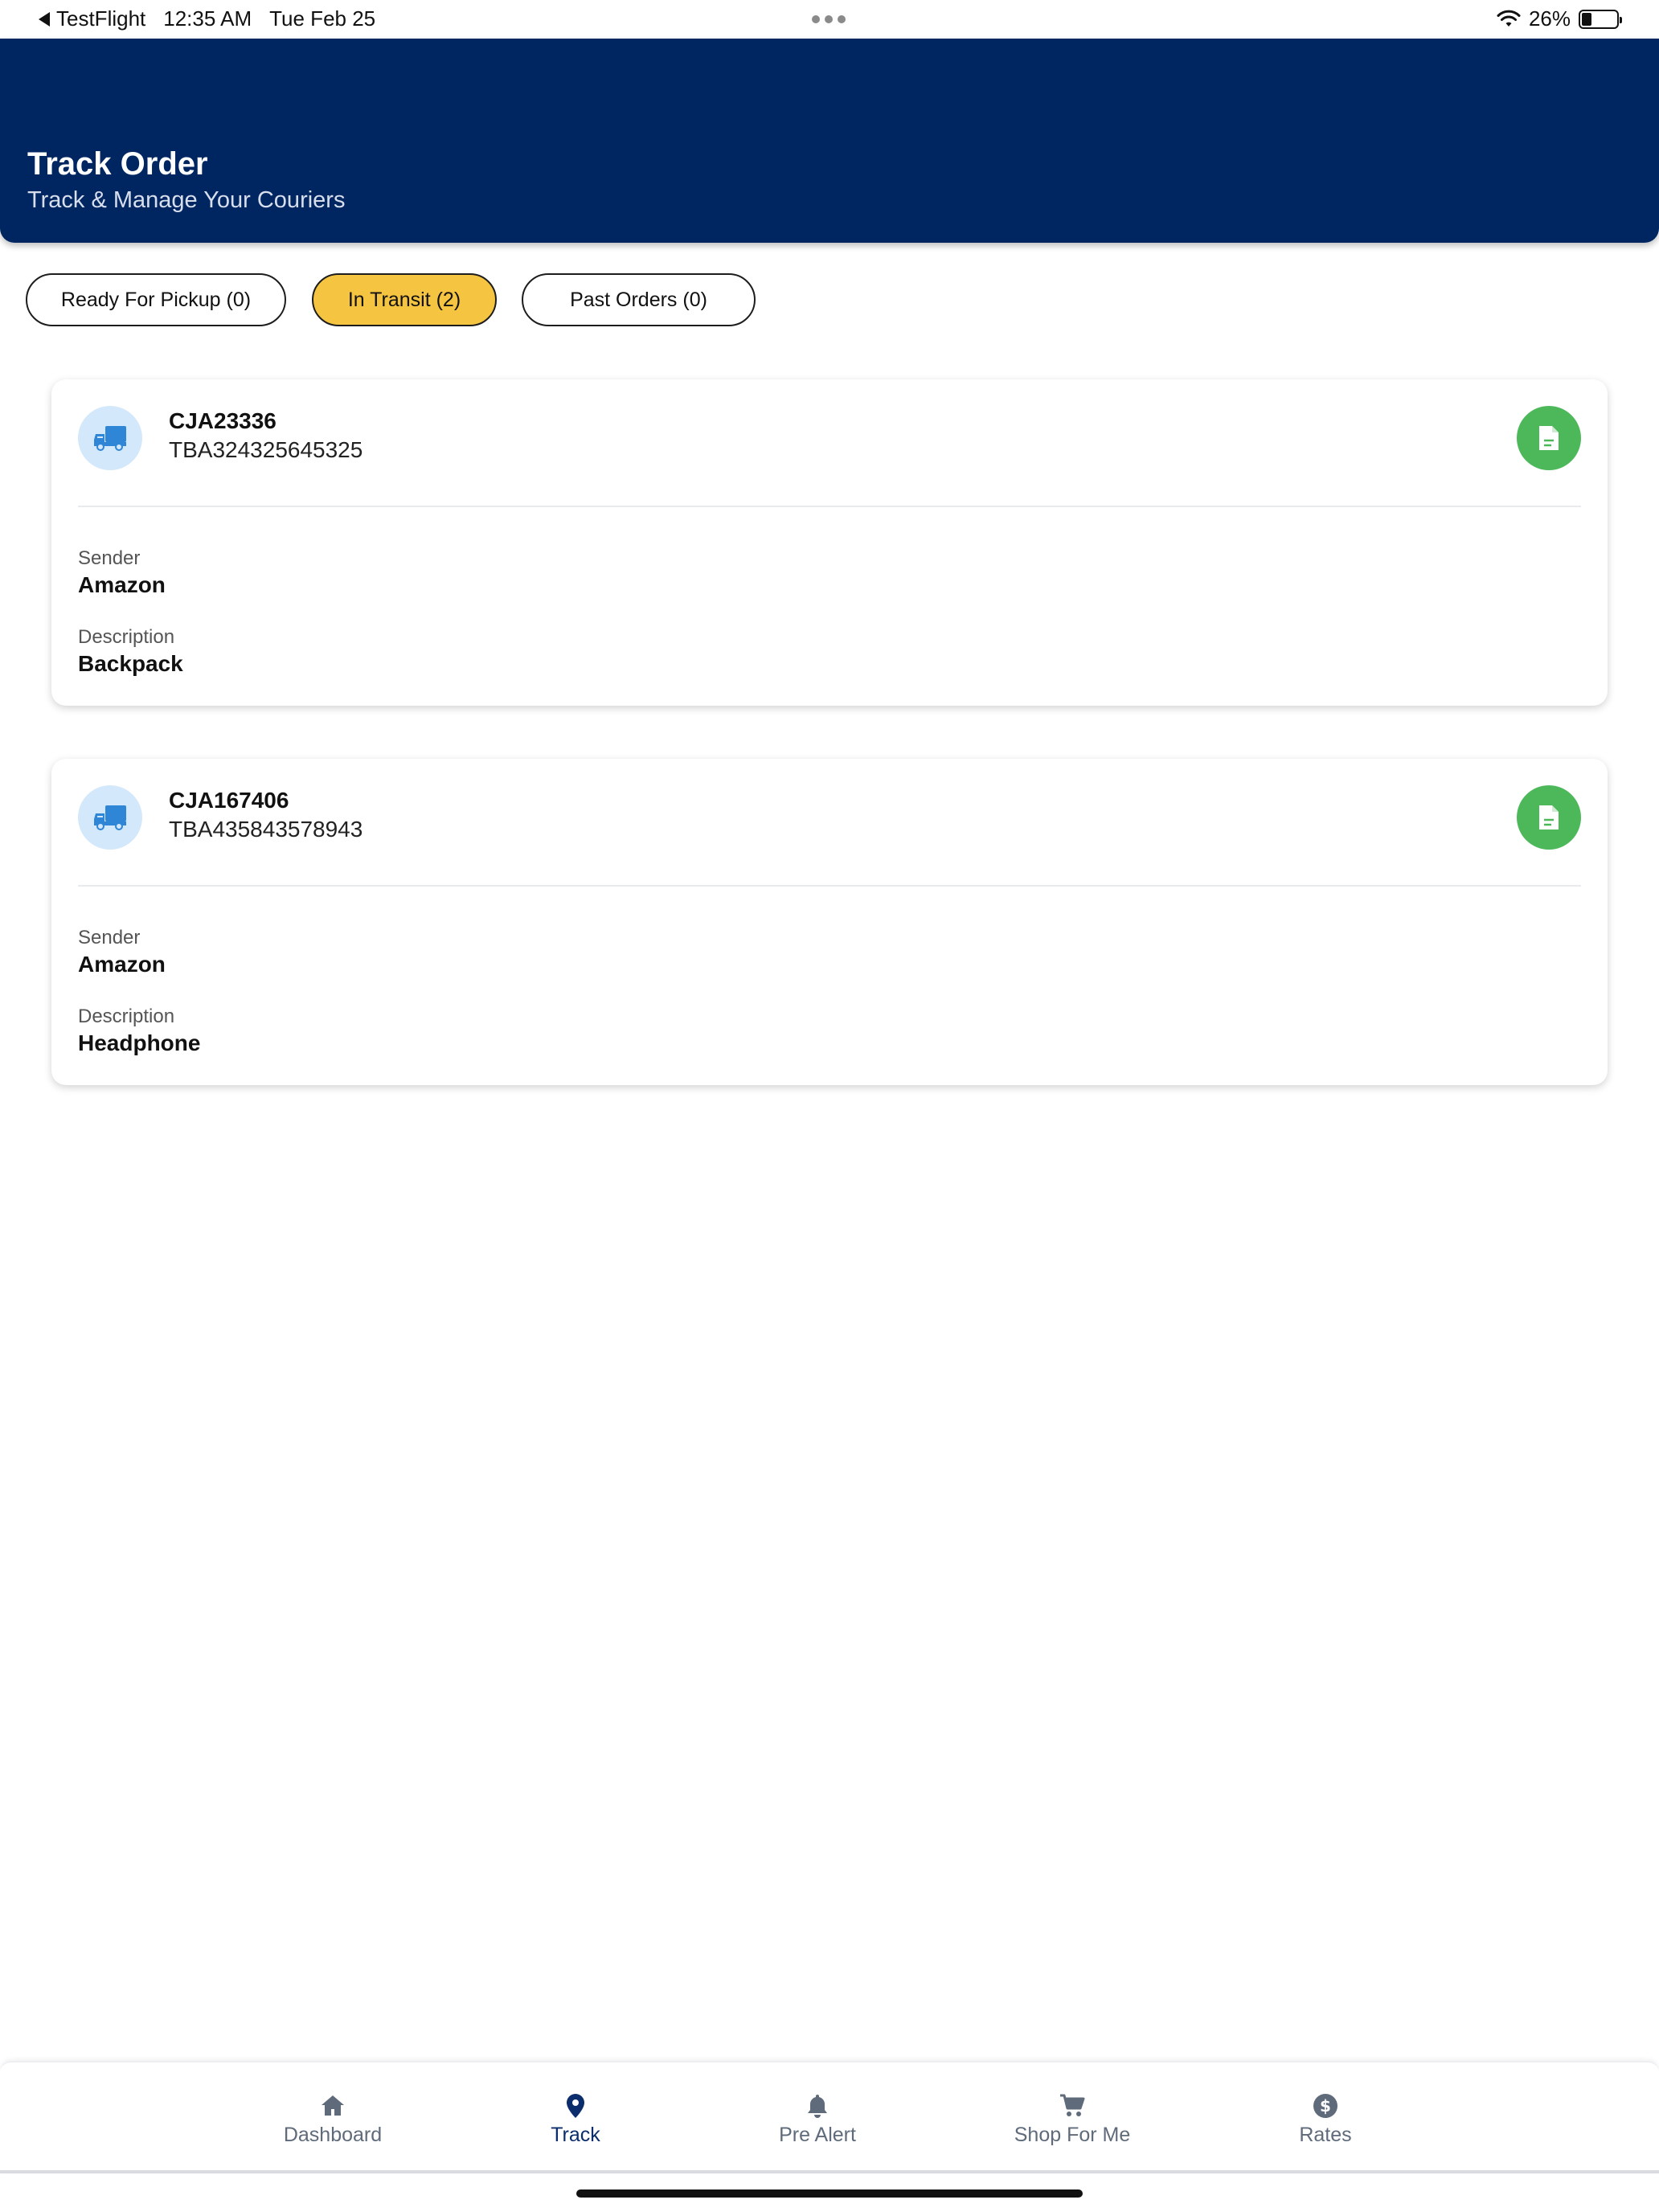  I want to click on back-app-label: TestFlight, so click(101, 18).